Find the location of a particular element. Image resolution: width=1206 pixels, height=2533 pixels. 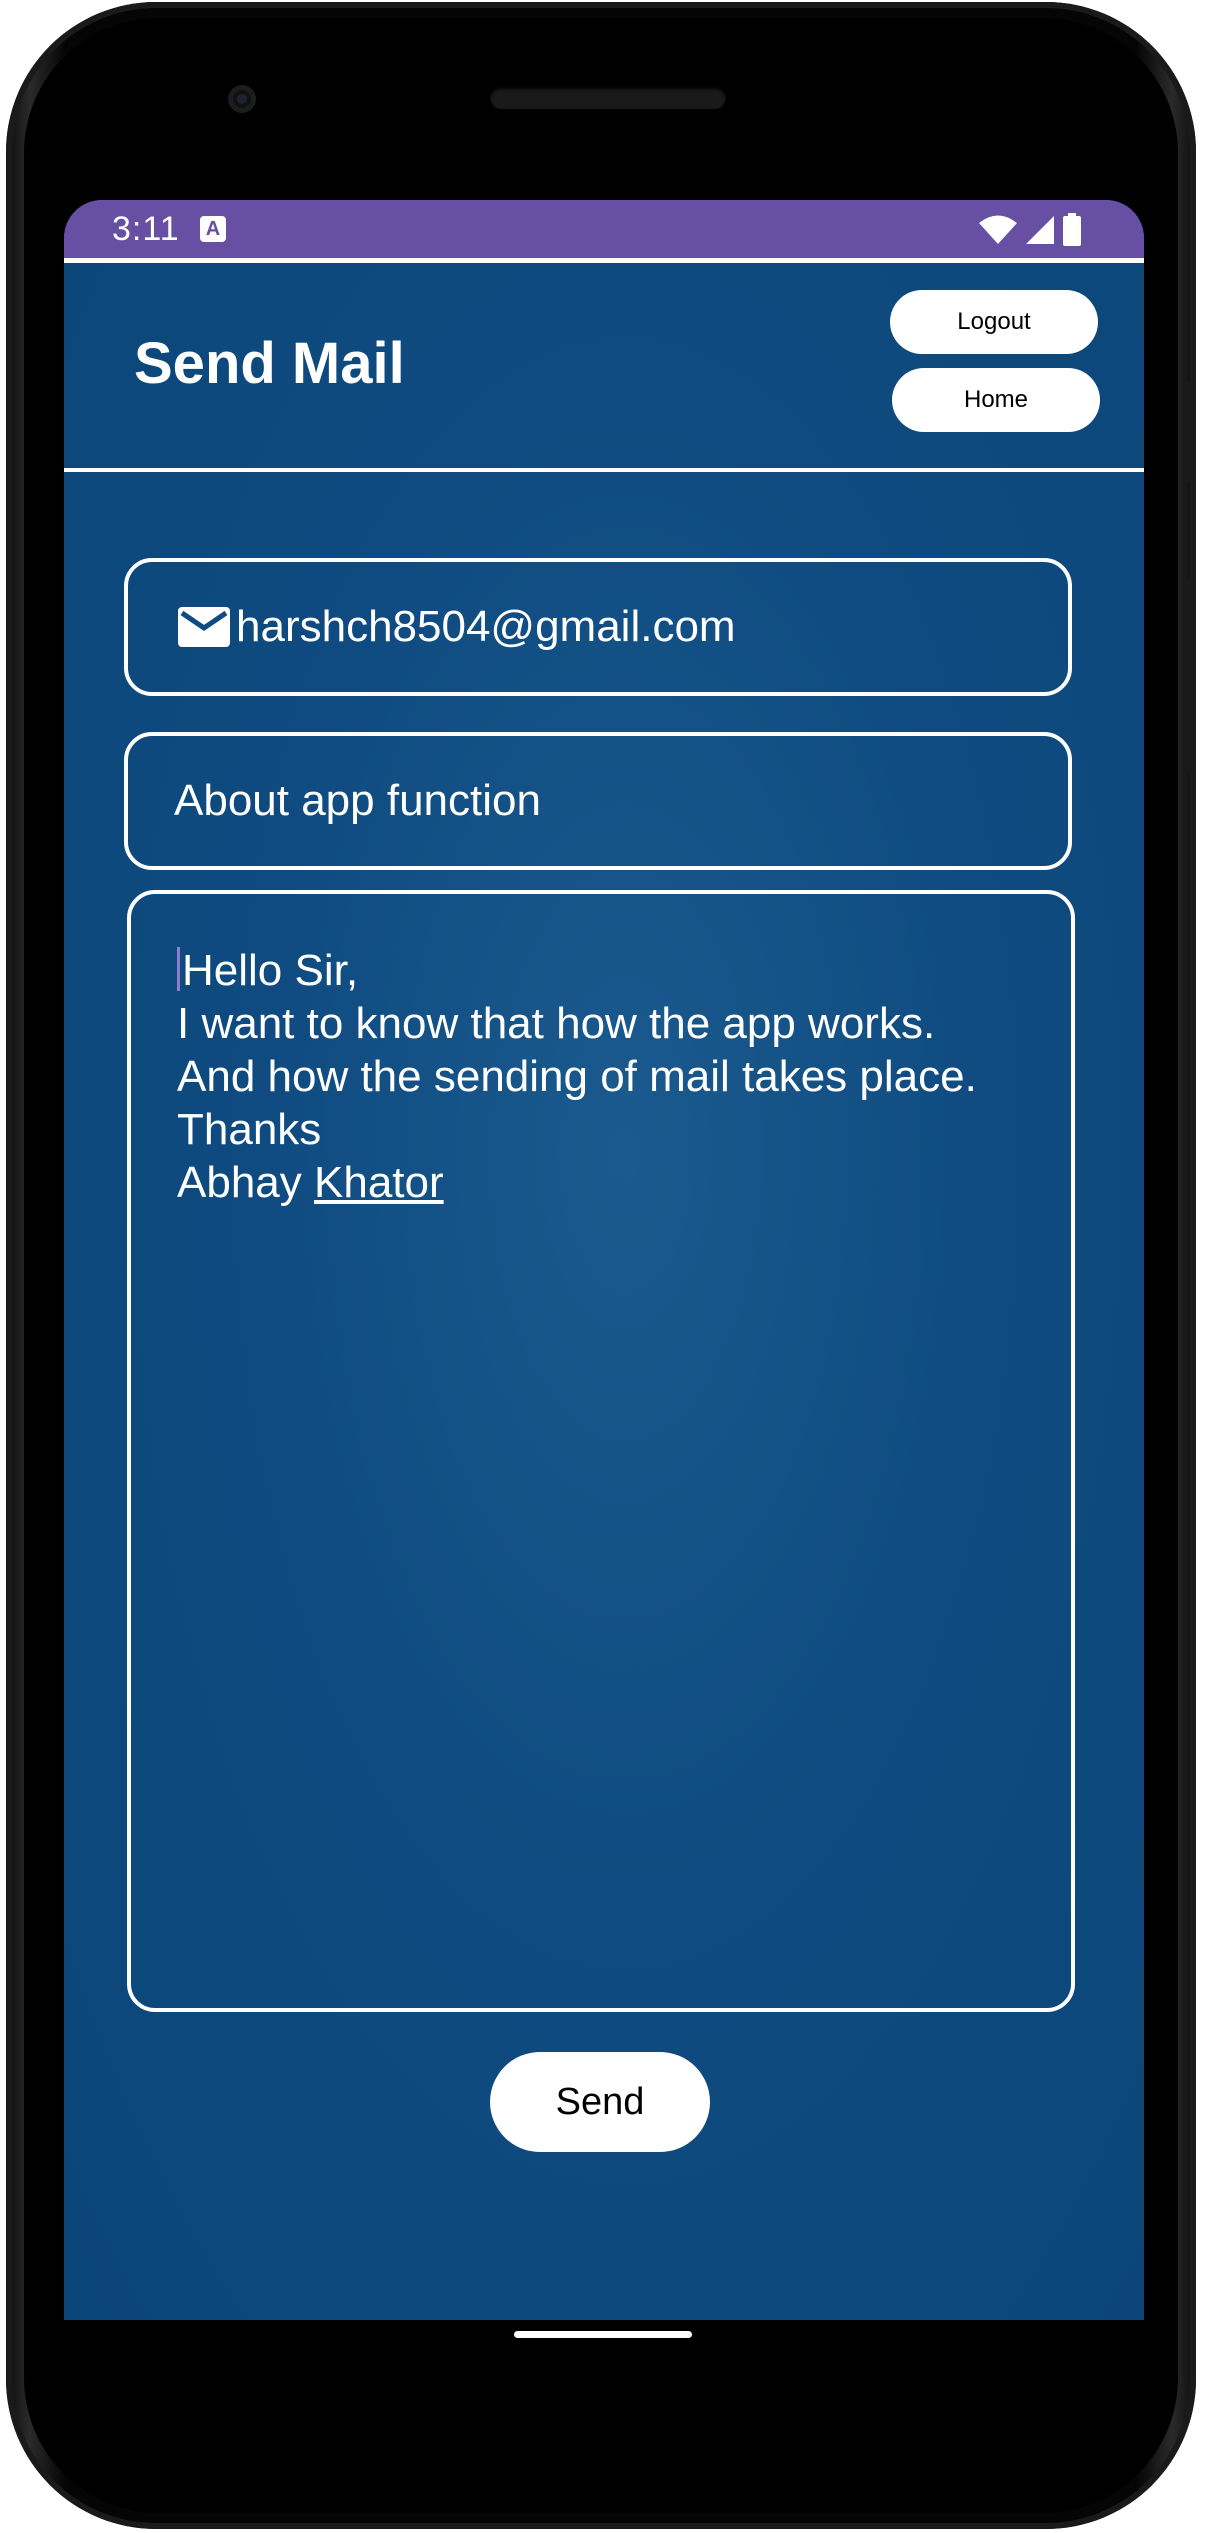

email-value: harshch8504@gmail.com is located at coordinates (486, 626).